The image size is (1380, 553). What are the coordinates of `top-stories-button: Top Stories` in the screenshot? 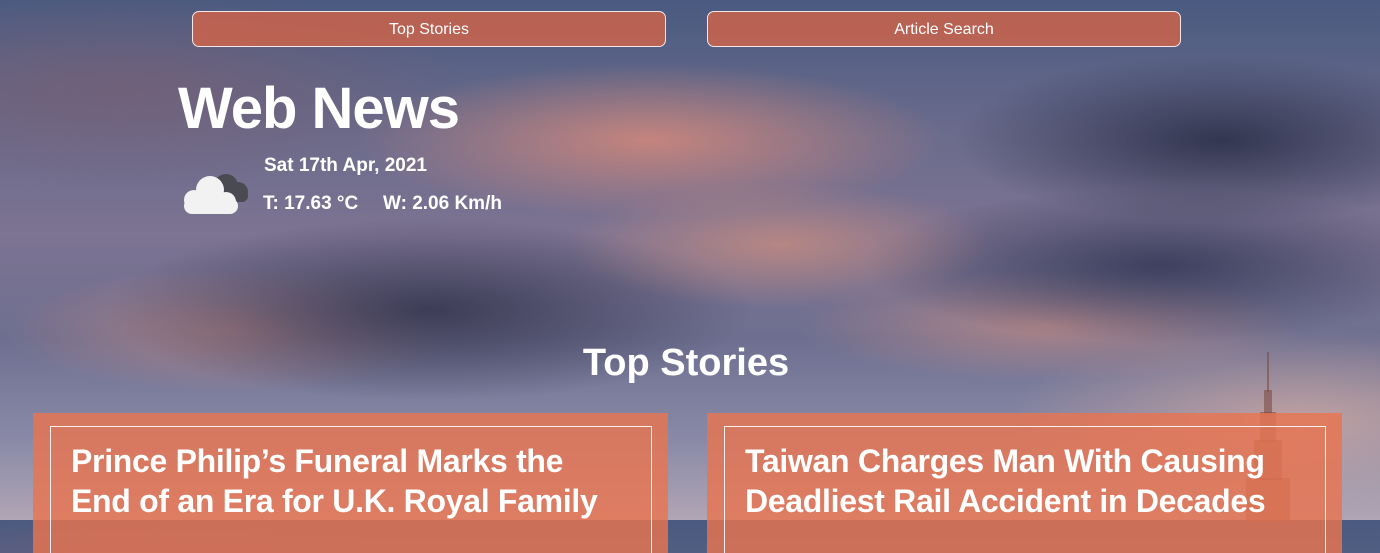 It's located at (429, 29).